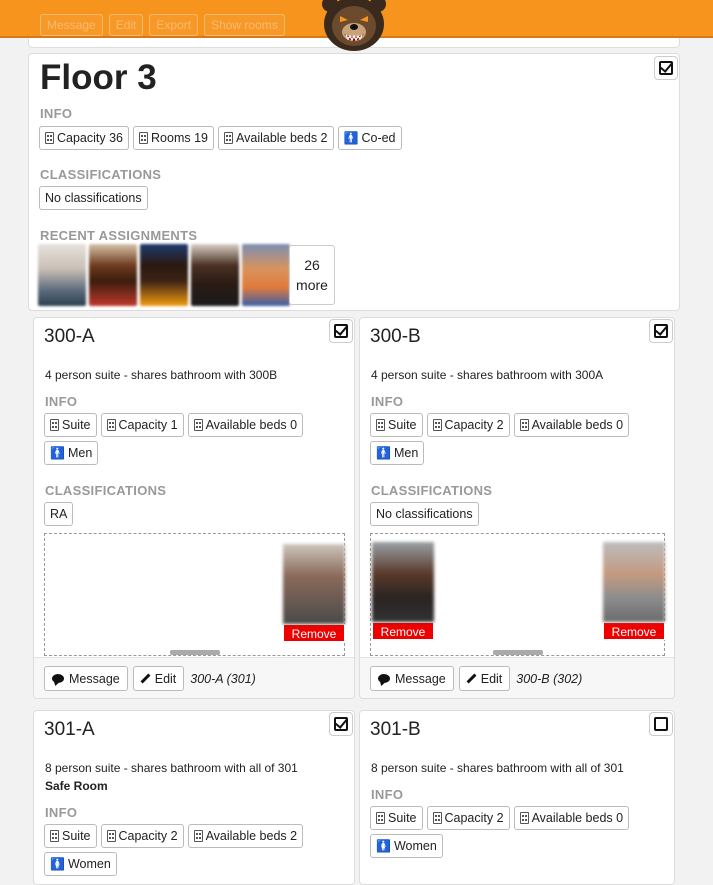 This screenshot has height=885, width=713. Describe the element at coordinates (142, 425) in the screenshot. I see `capacity-tag: Capacity 1` at that location.